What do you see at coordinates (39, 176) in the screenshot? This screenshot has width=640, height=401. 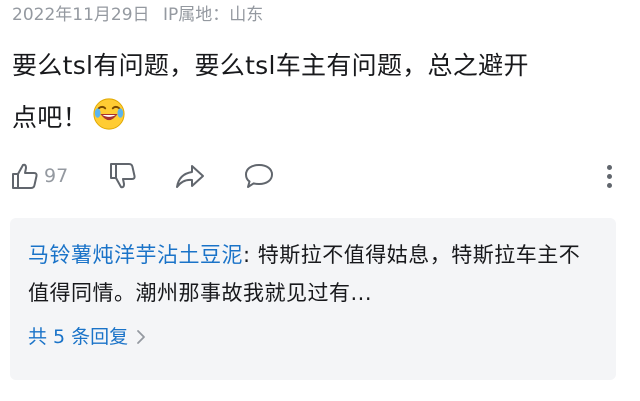 I see `like-button: 97` at bounding box center [39, 176].